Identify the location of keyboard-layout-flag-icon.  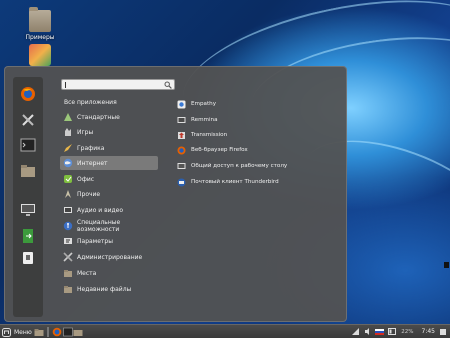
(380, 331).